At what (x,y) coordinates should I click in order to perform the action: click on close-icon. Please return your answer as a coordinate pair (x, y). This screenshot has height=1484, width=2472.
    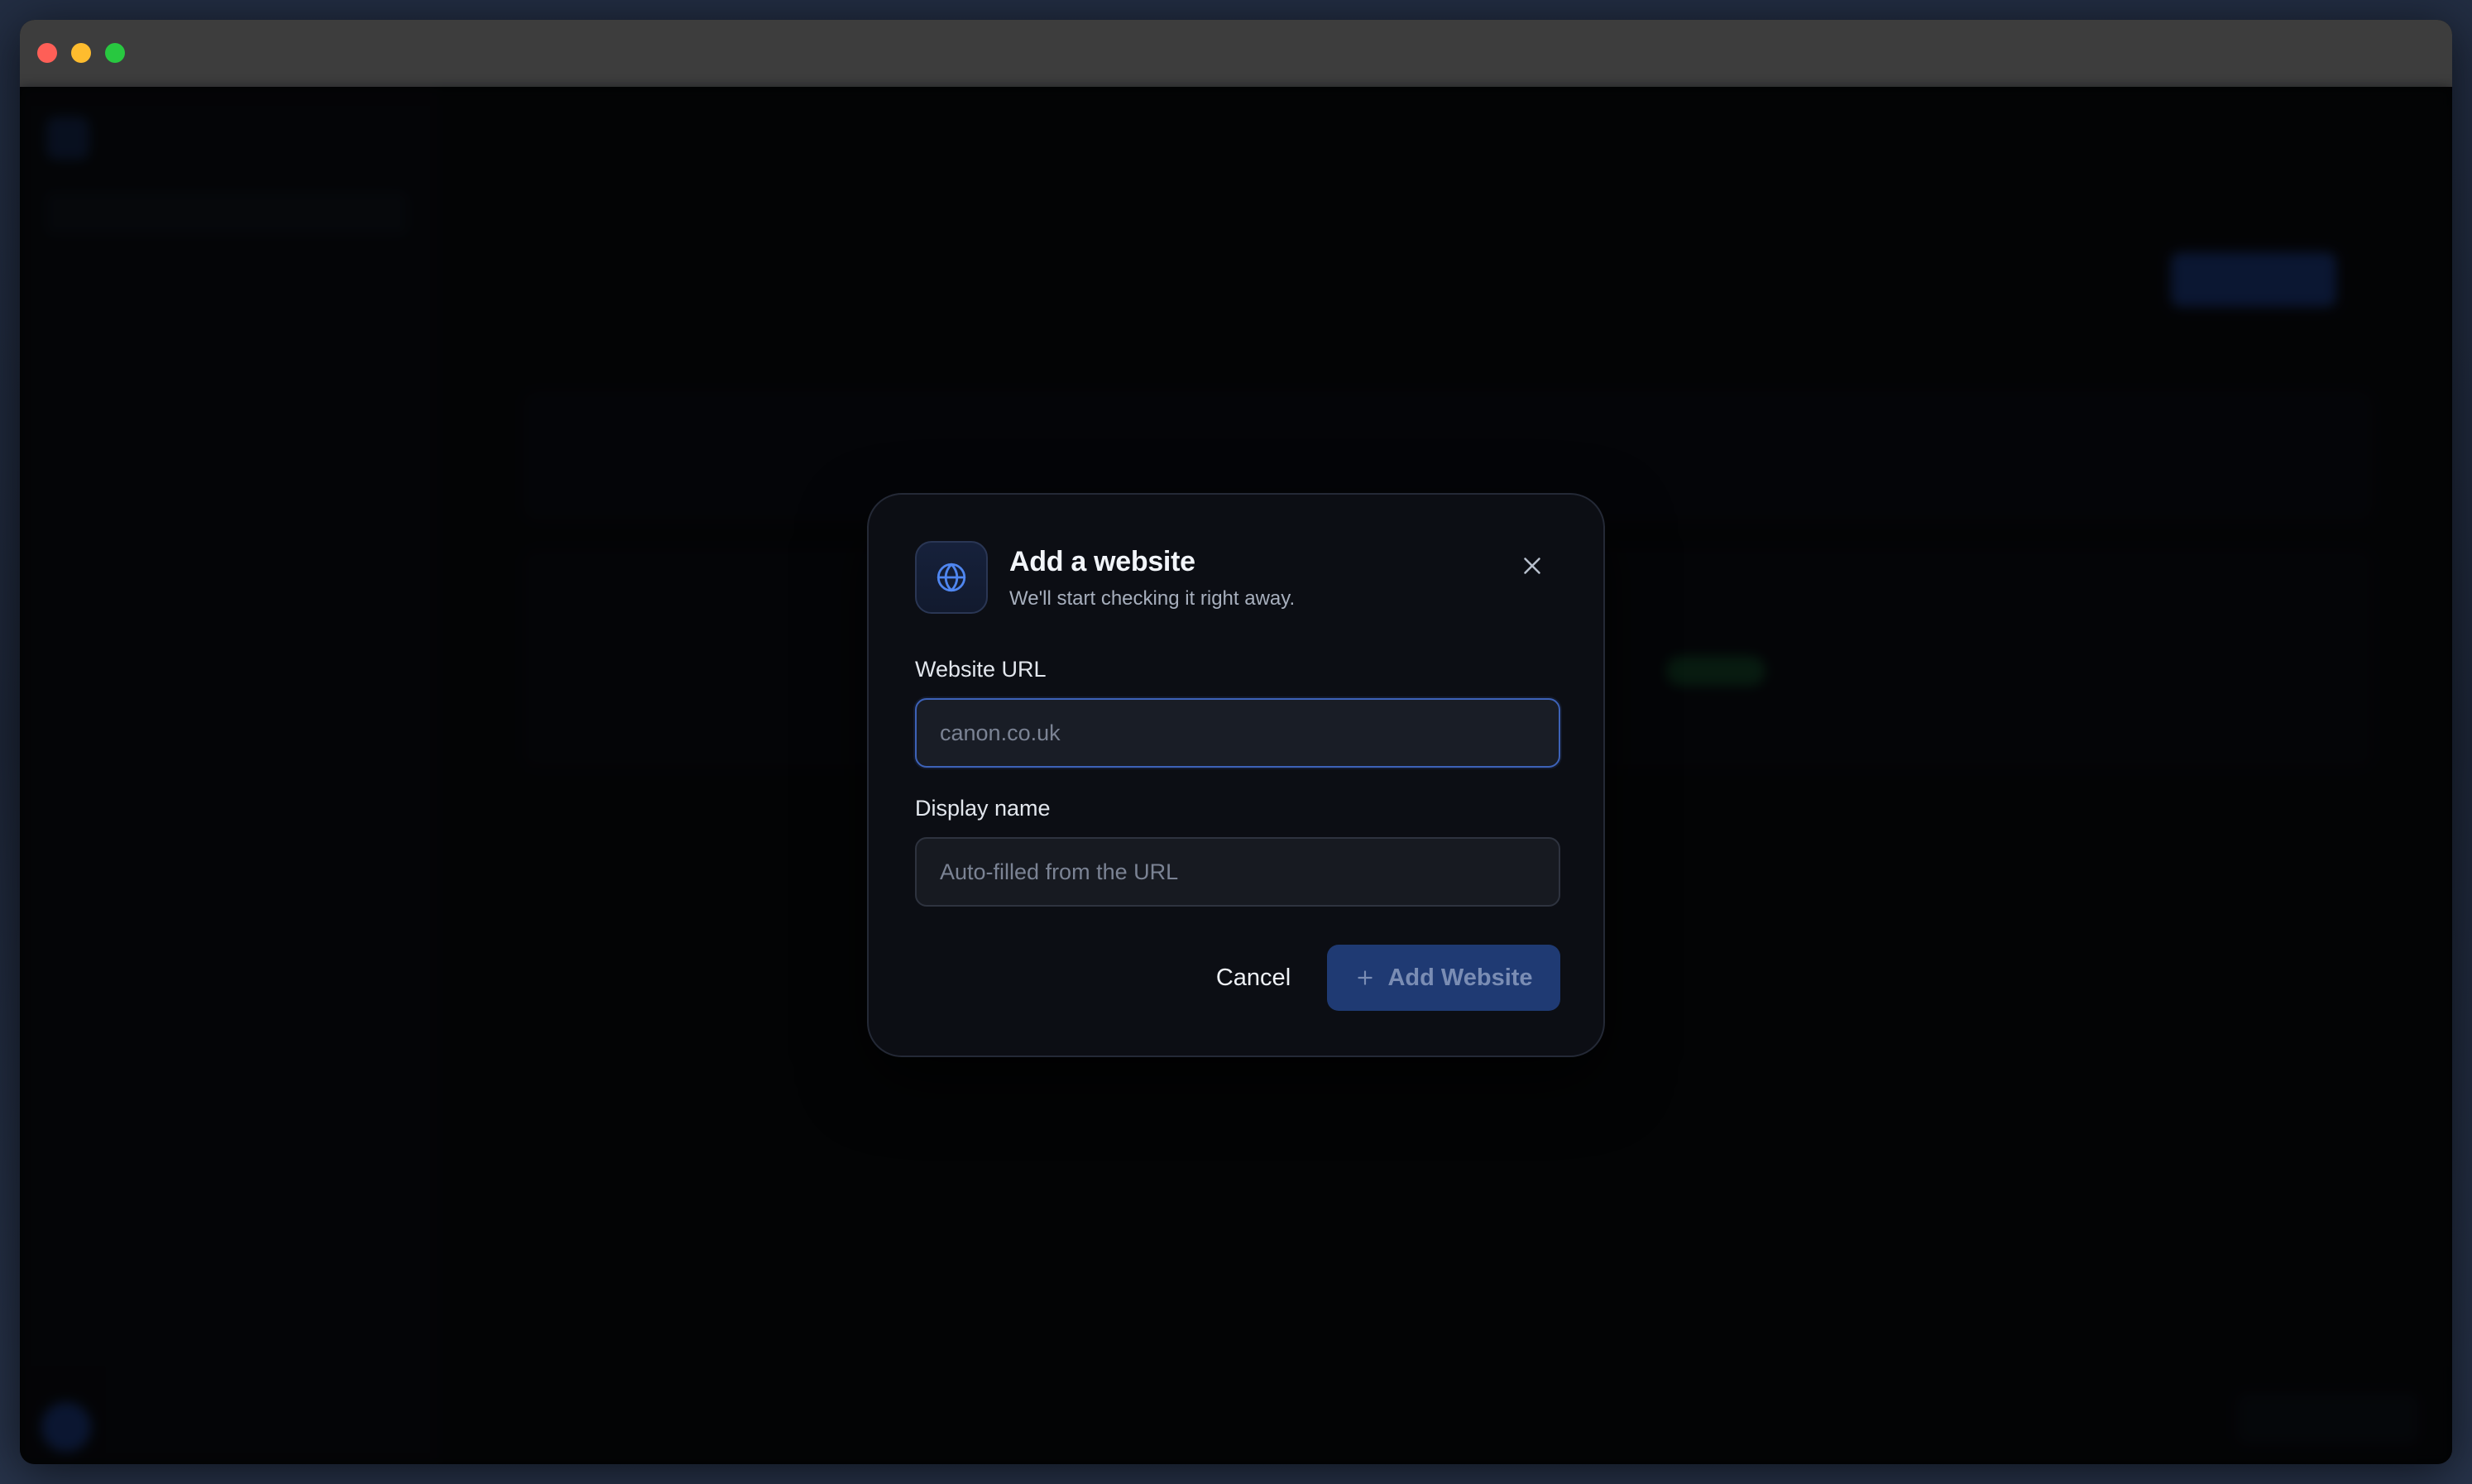
    Looking at the image, I should click on (1532, 565).